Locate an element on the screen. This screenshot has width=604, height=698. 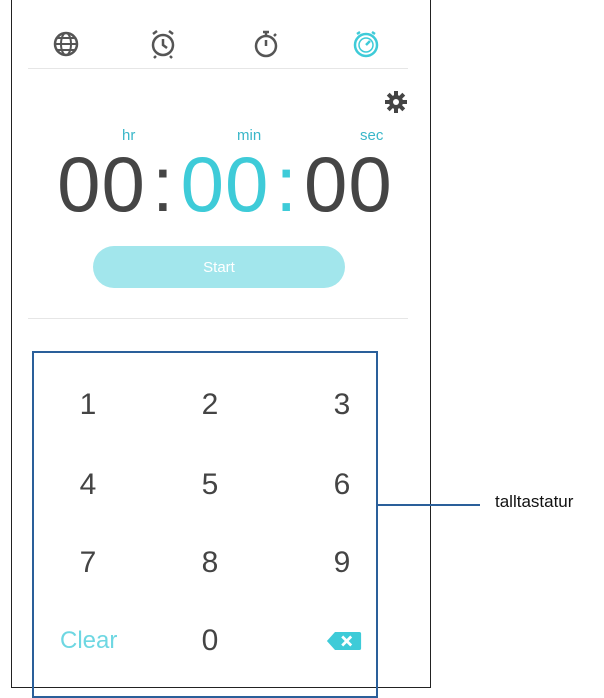
key-9: 9 is located at coordinates (342, 563).